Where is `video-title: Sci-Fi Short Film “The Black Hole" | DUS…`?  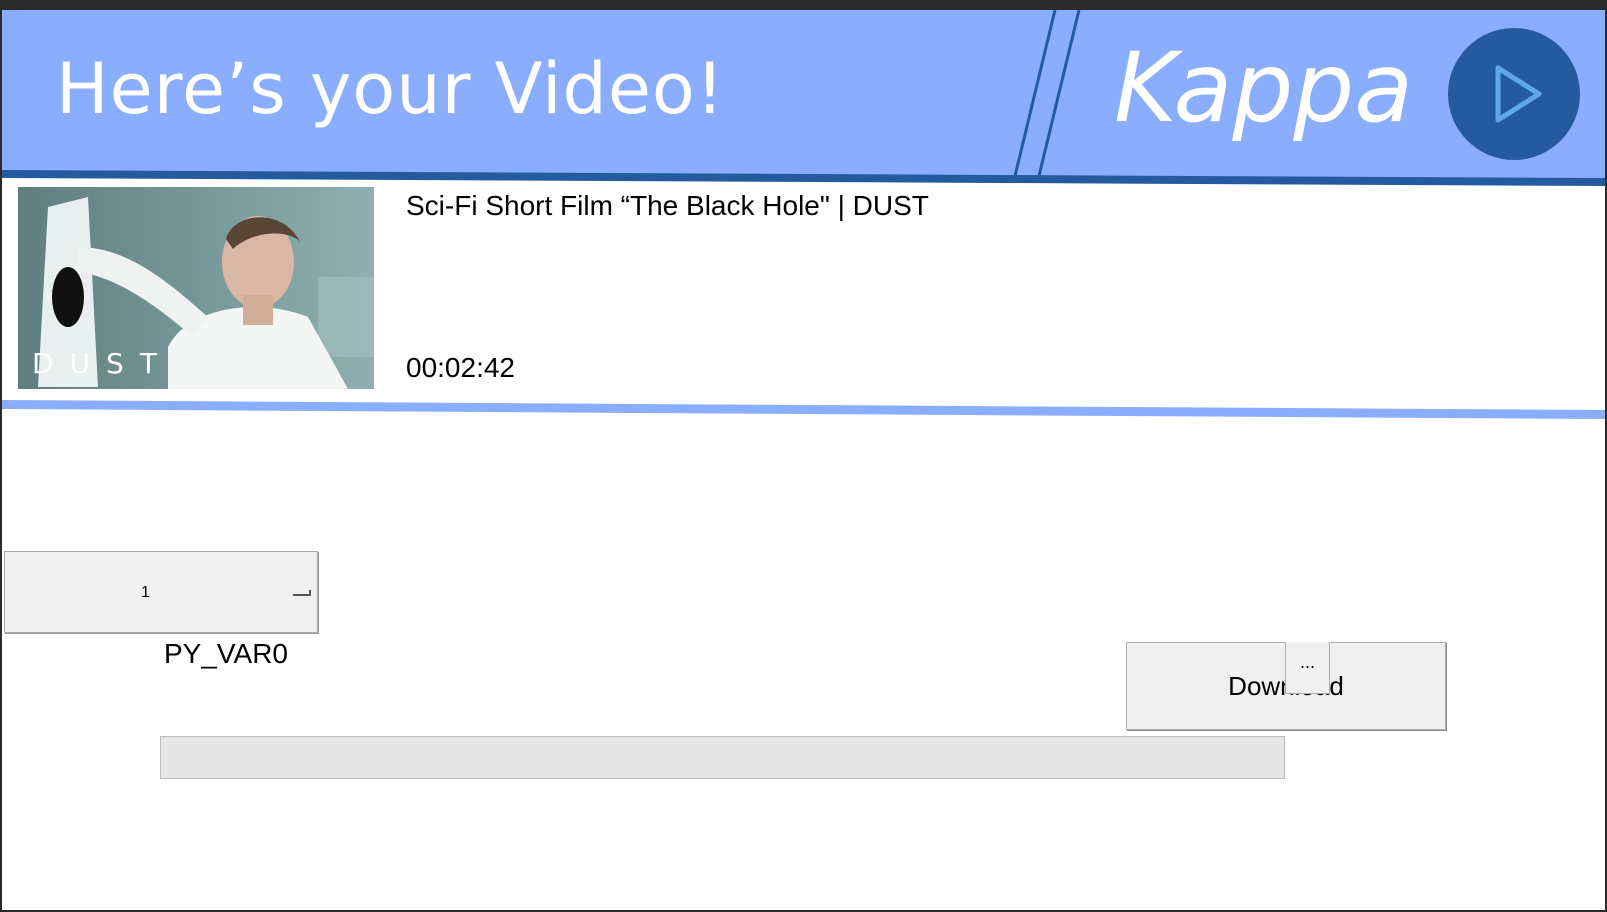
video-title: Sci-Fi Short Film “The Black Hole" | DUS… is located at coordinates (667, 205).